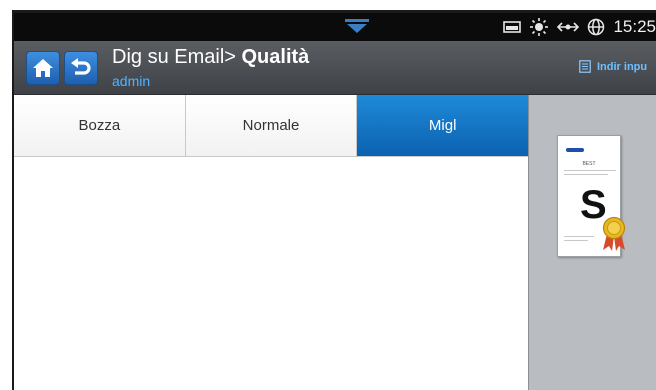 Image resolution: width=656 pixels, height=390 pixels. Describe the element at coordinates (335, 27) in the screenshot. I see `status-bar: 15:25` at that location.